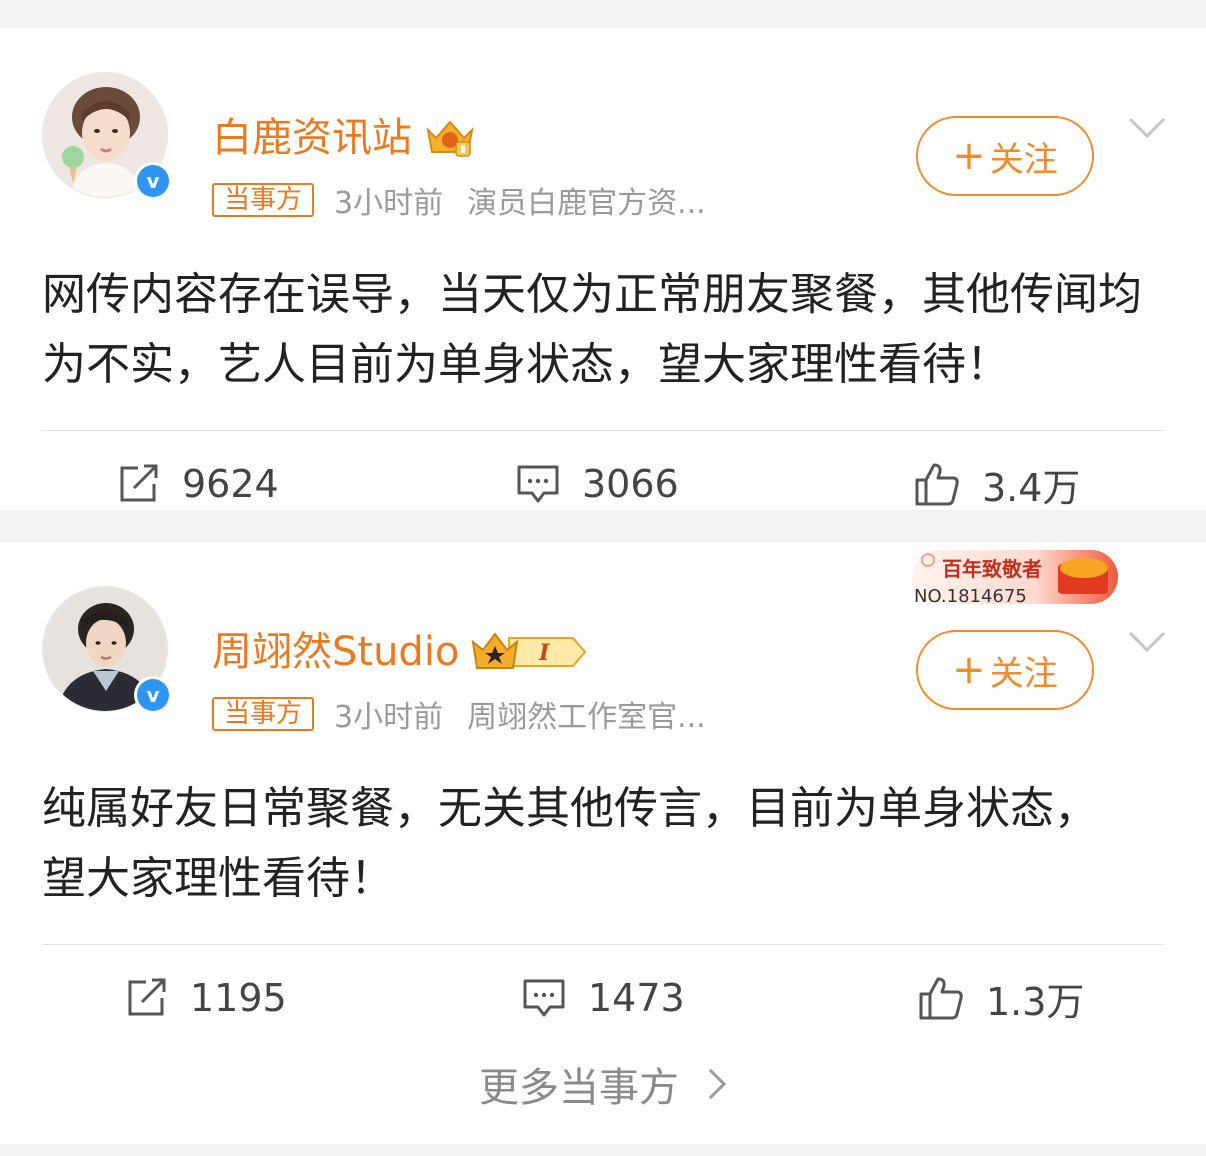 The image size is (1206, 1156). I want to click on banner-title: 百年致敬者, so click(992, 569).